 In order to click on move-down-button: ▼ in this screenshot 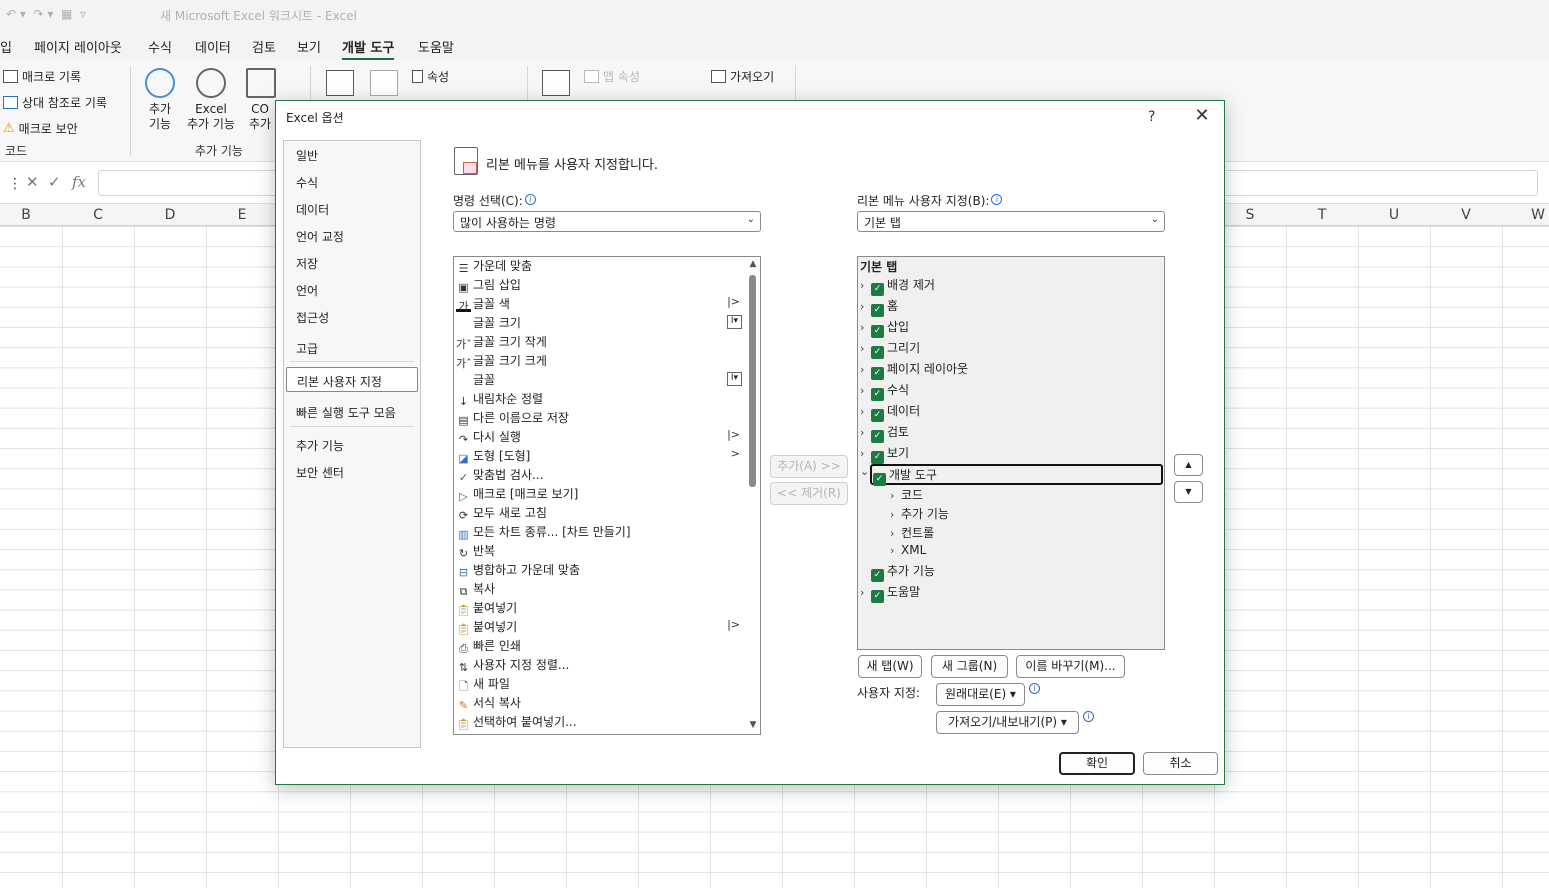, I will do `click(1188, 492)`.